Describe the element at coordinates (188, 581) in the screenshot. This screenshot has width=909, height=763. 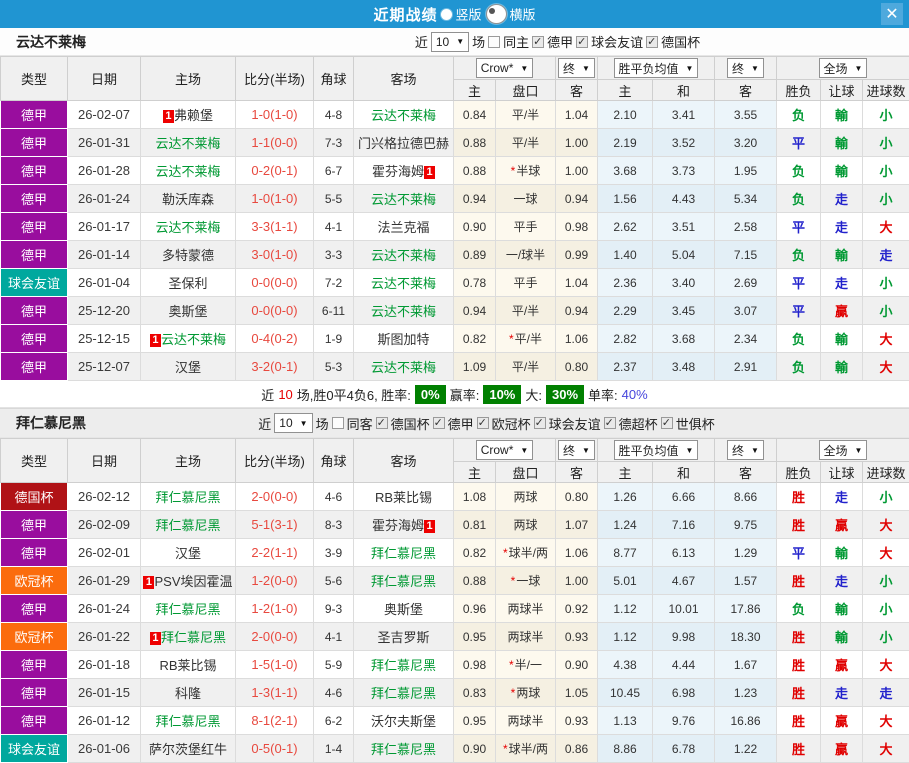
I see `home-team: 1PSV埃因霍温` at that location.